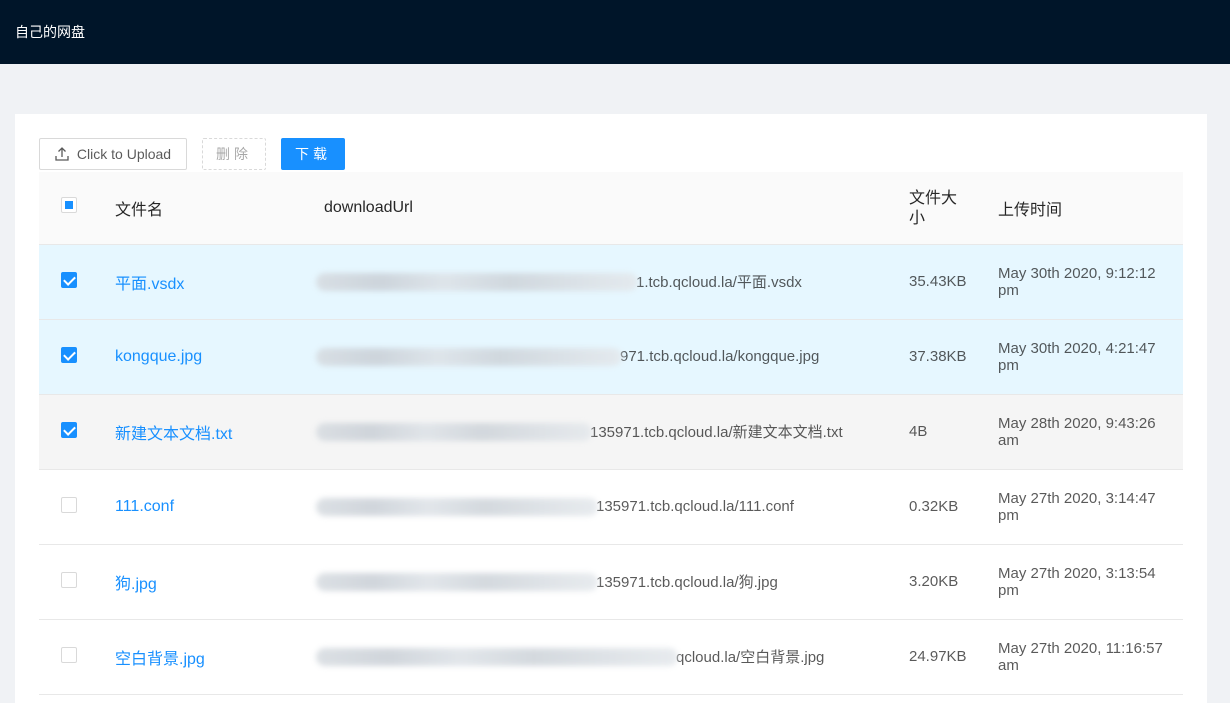 The image size is (1230, 703). What do you see at coordinates (1086, 208) in the screenshot?
I see `header-time: 上传时间` at bounding box center [1086, 208].